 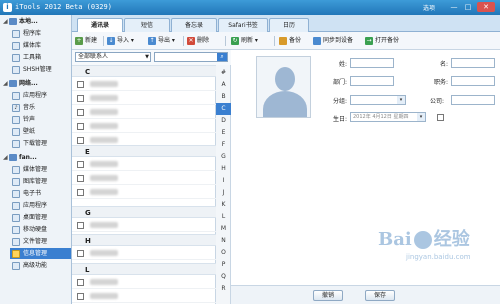 What do you see at coordinates (100, 25) in the screenshot?
I see `tab-contacts: 通讯录` at bounding box center [100, 25].